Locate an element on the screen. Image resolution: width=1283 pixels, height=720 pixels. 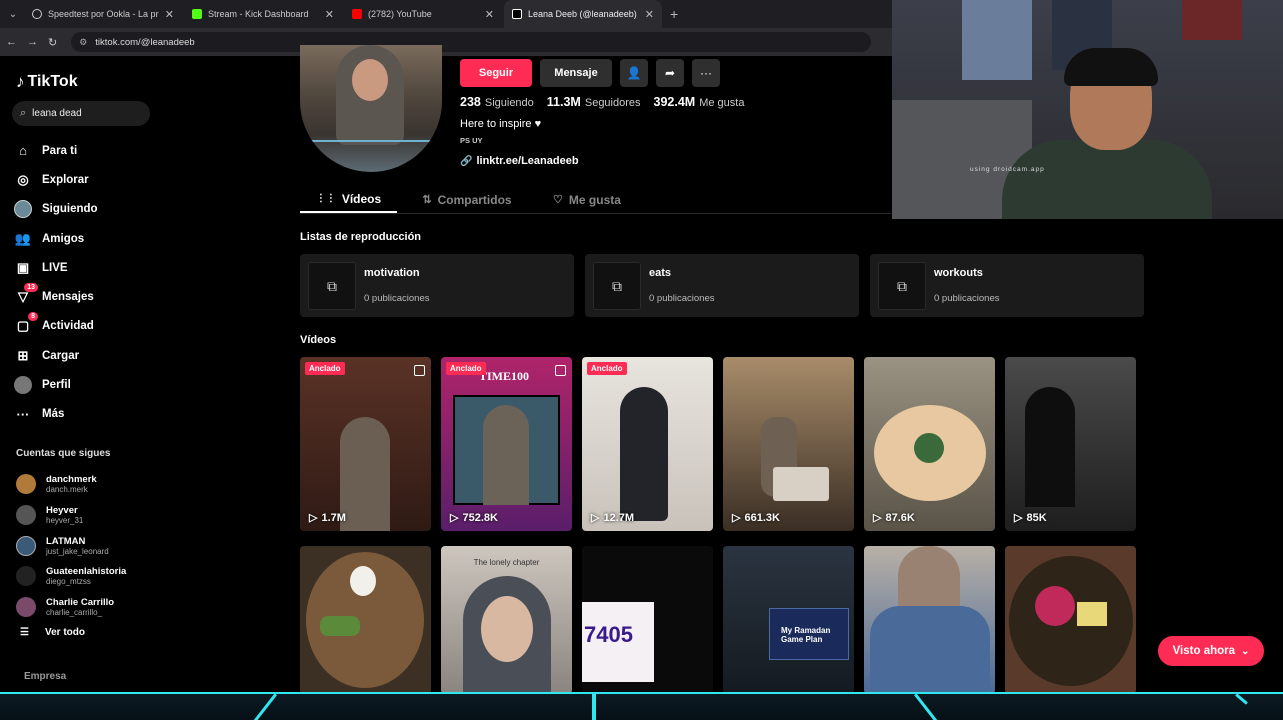
stat-following: 238 Siguiendo is located at coordinates (497, 102).